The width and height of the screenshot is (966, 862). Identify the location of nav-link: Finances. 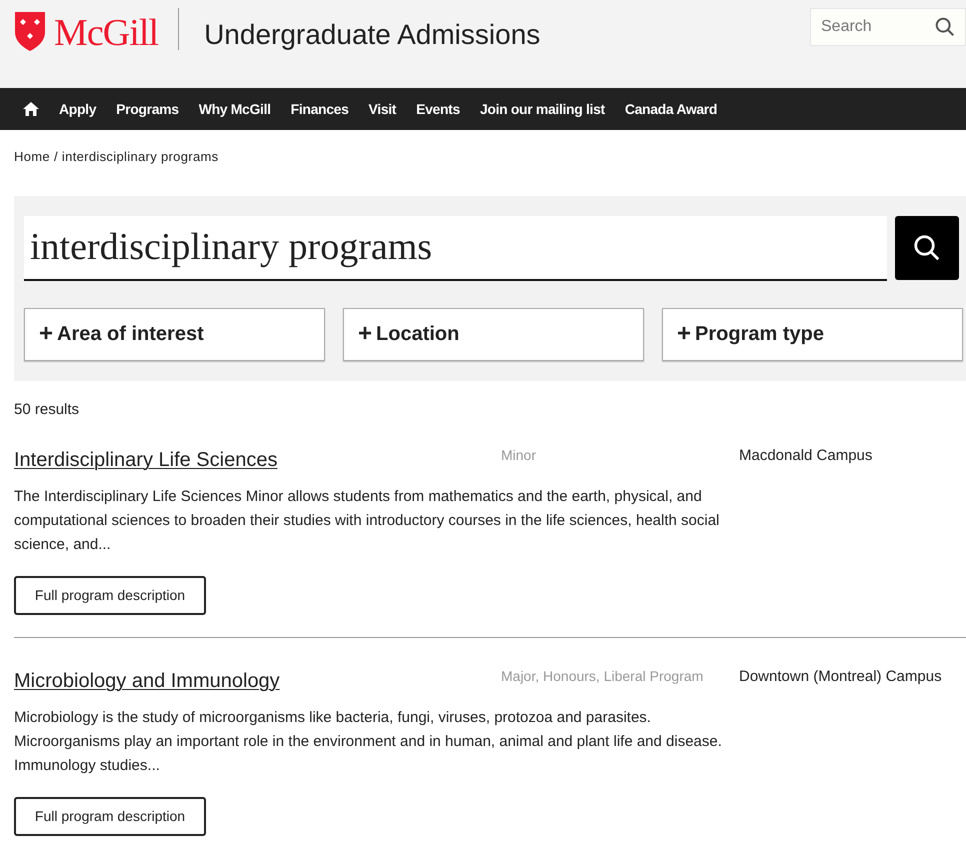
(319, 109).